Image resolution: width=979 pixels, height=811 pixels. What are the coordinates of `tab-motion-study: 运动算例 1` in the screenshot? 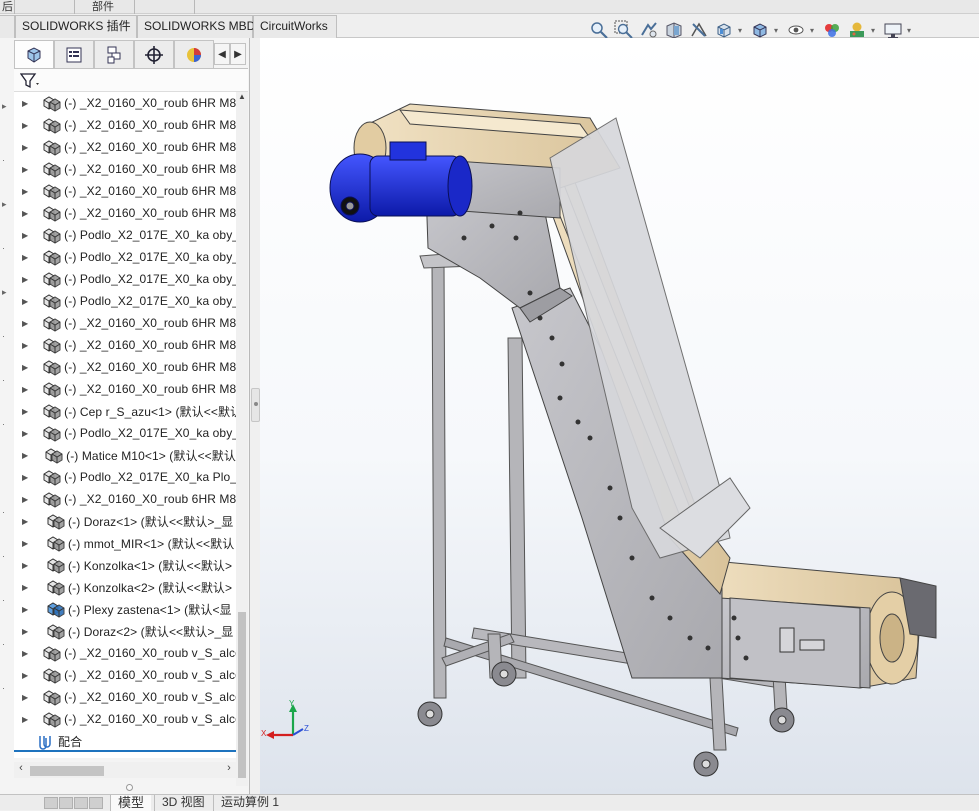 It's located at (249, 803).